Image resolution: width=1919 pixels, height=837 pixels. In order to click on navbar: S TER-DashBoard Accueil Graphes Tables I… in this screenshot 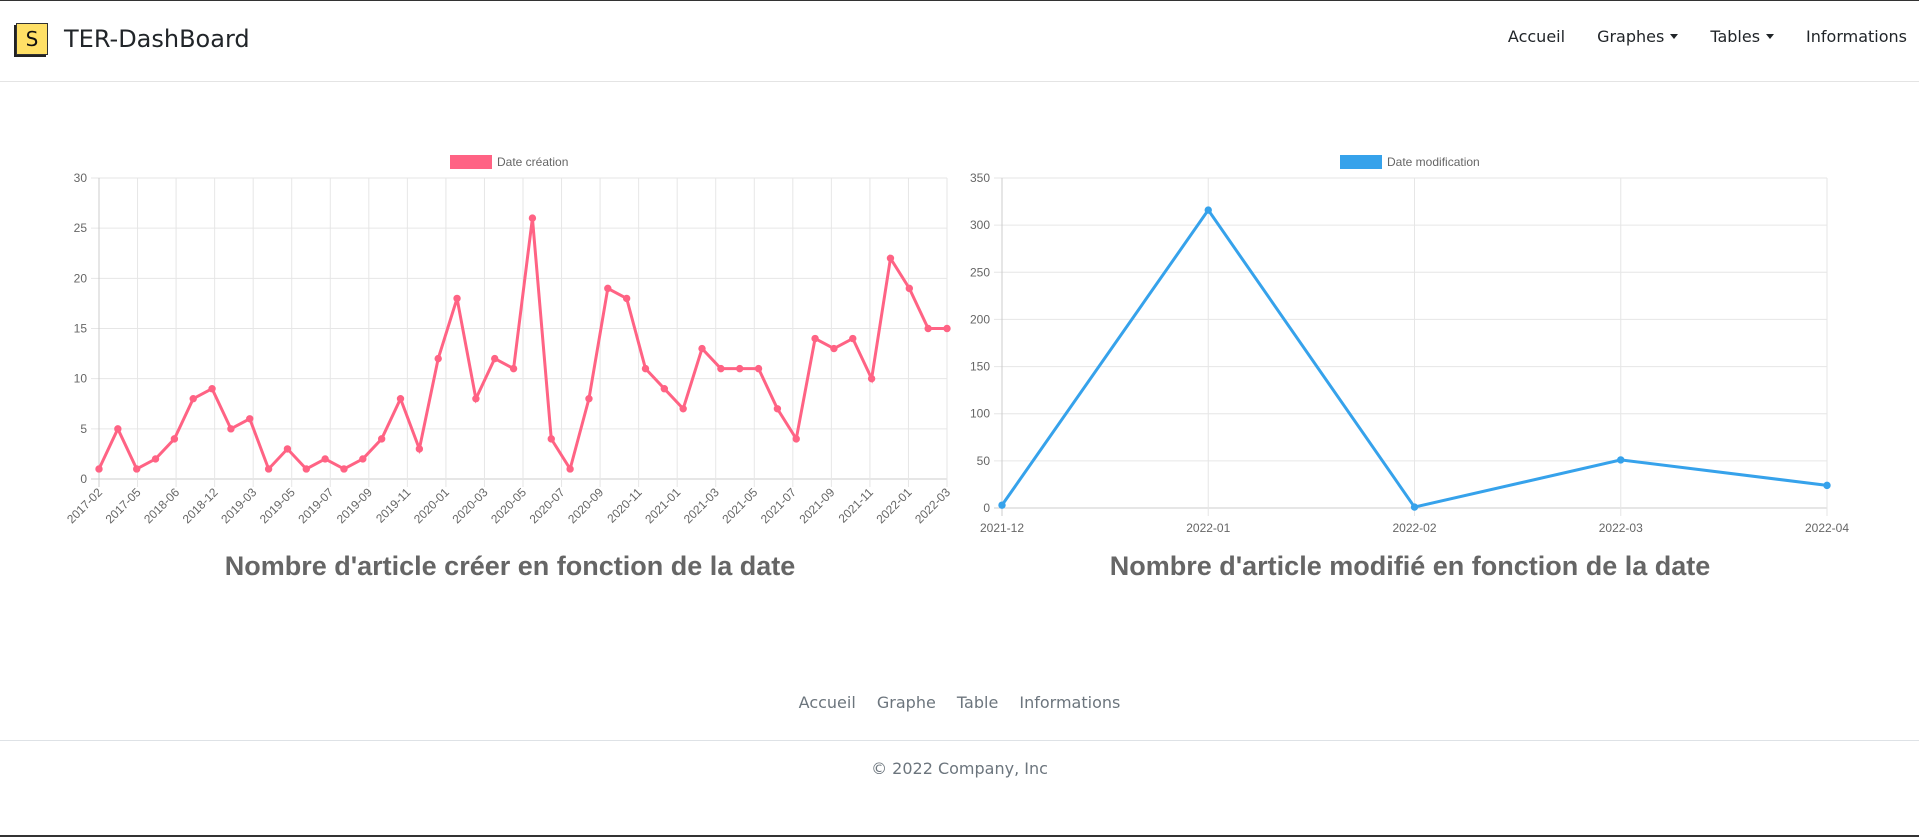, I will do `click(959, 41)`.